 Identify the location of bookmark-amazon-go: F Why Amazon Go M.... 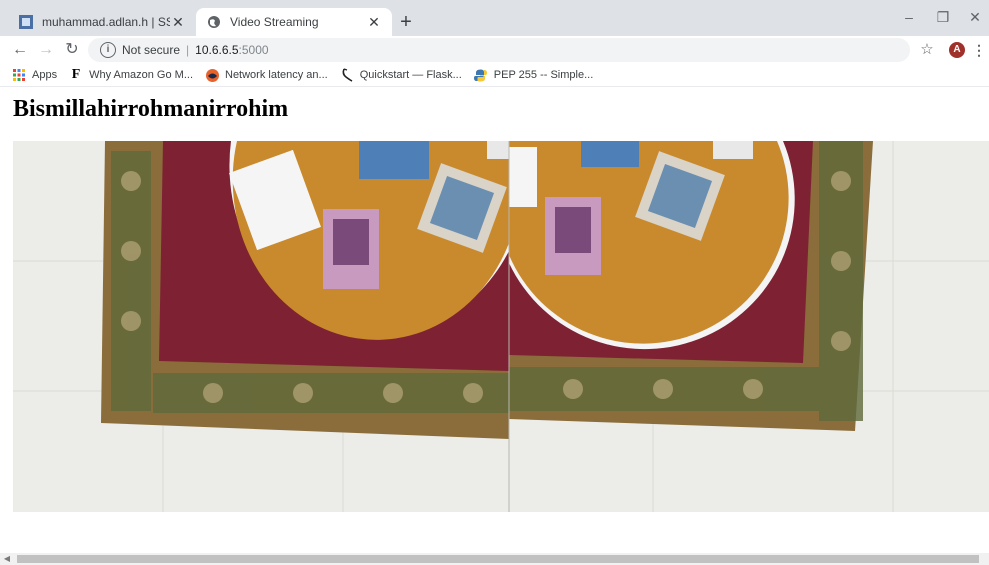
(131, 74).